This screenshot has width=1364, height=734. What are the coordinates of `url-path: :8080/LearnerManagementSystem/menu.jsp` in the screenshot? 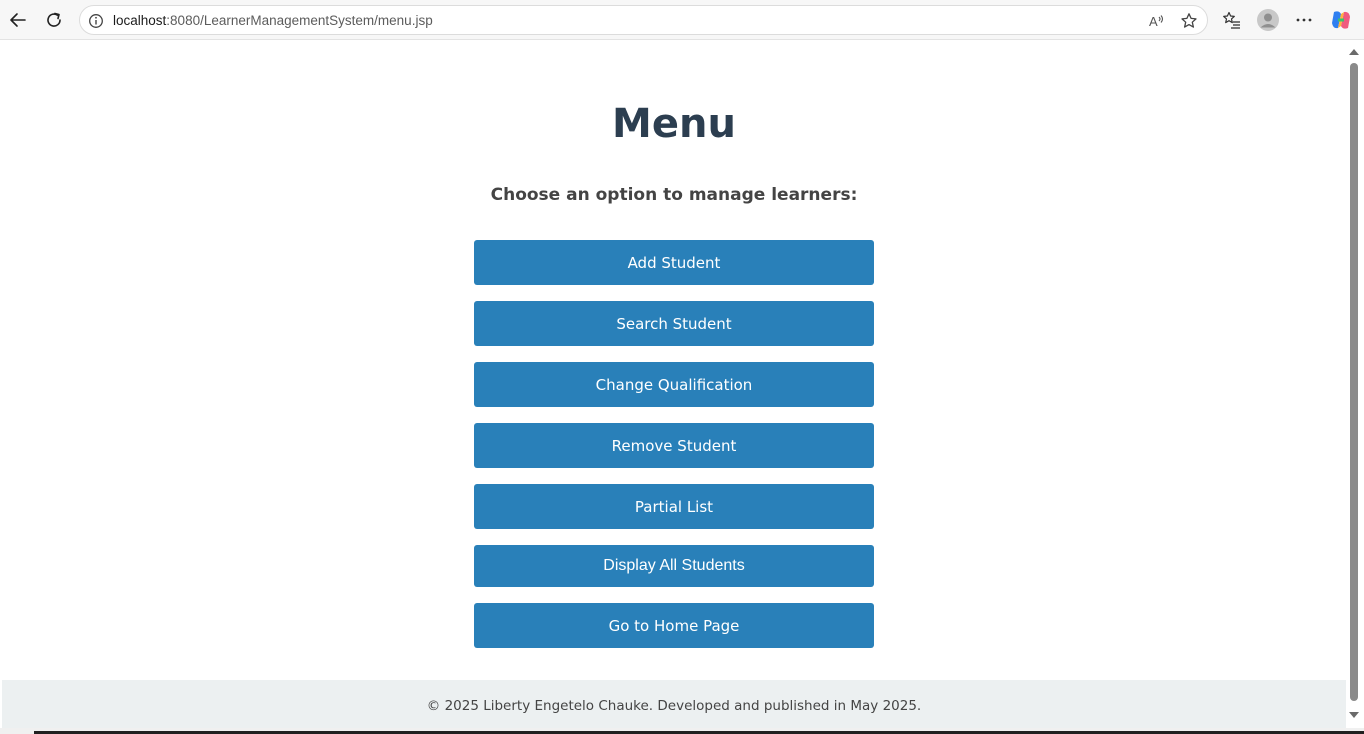 It's located at (299, 20).